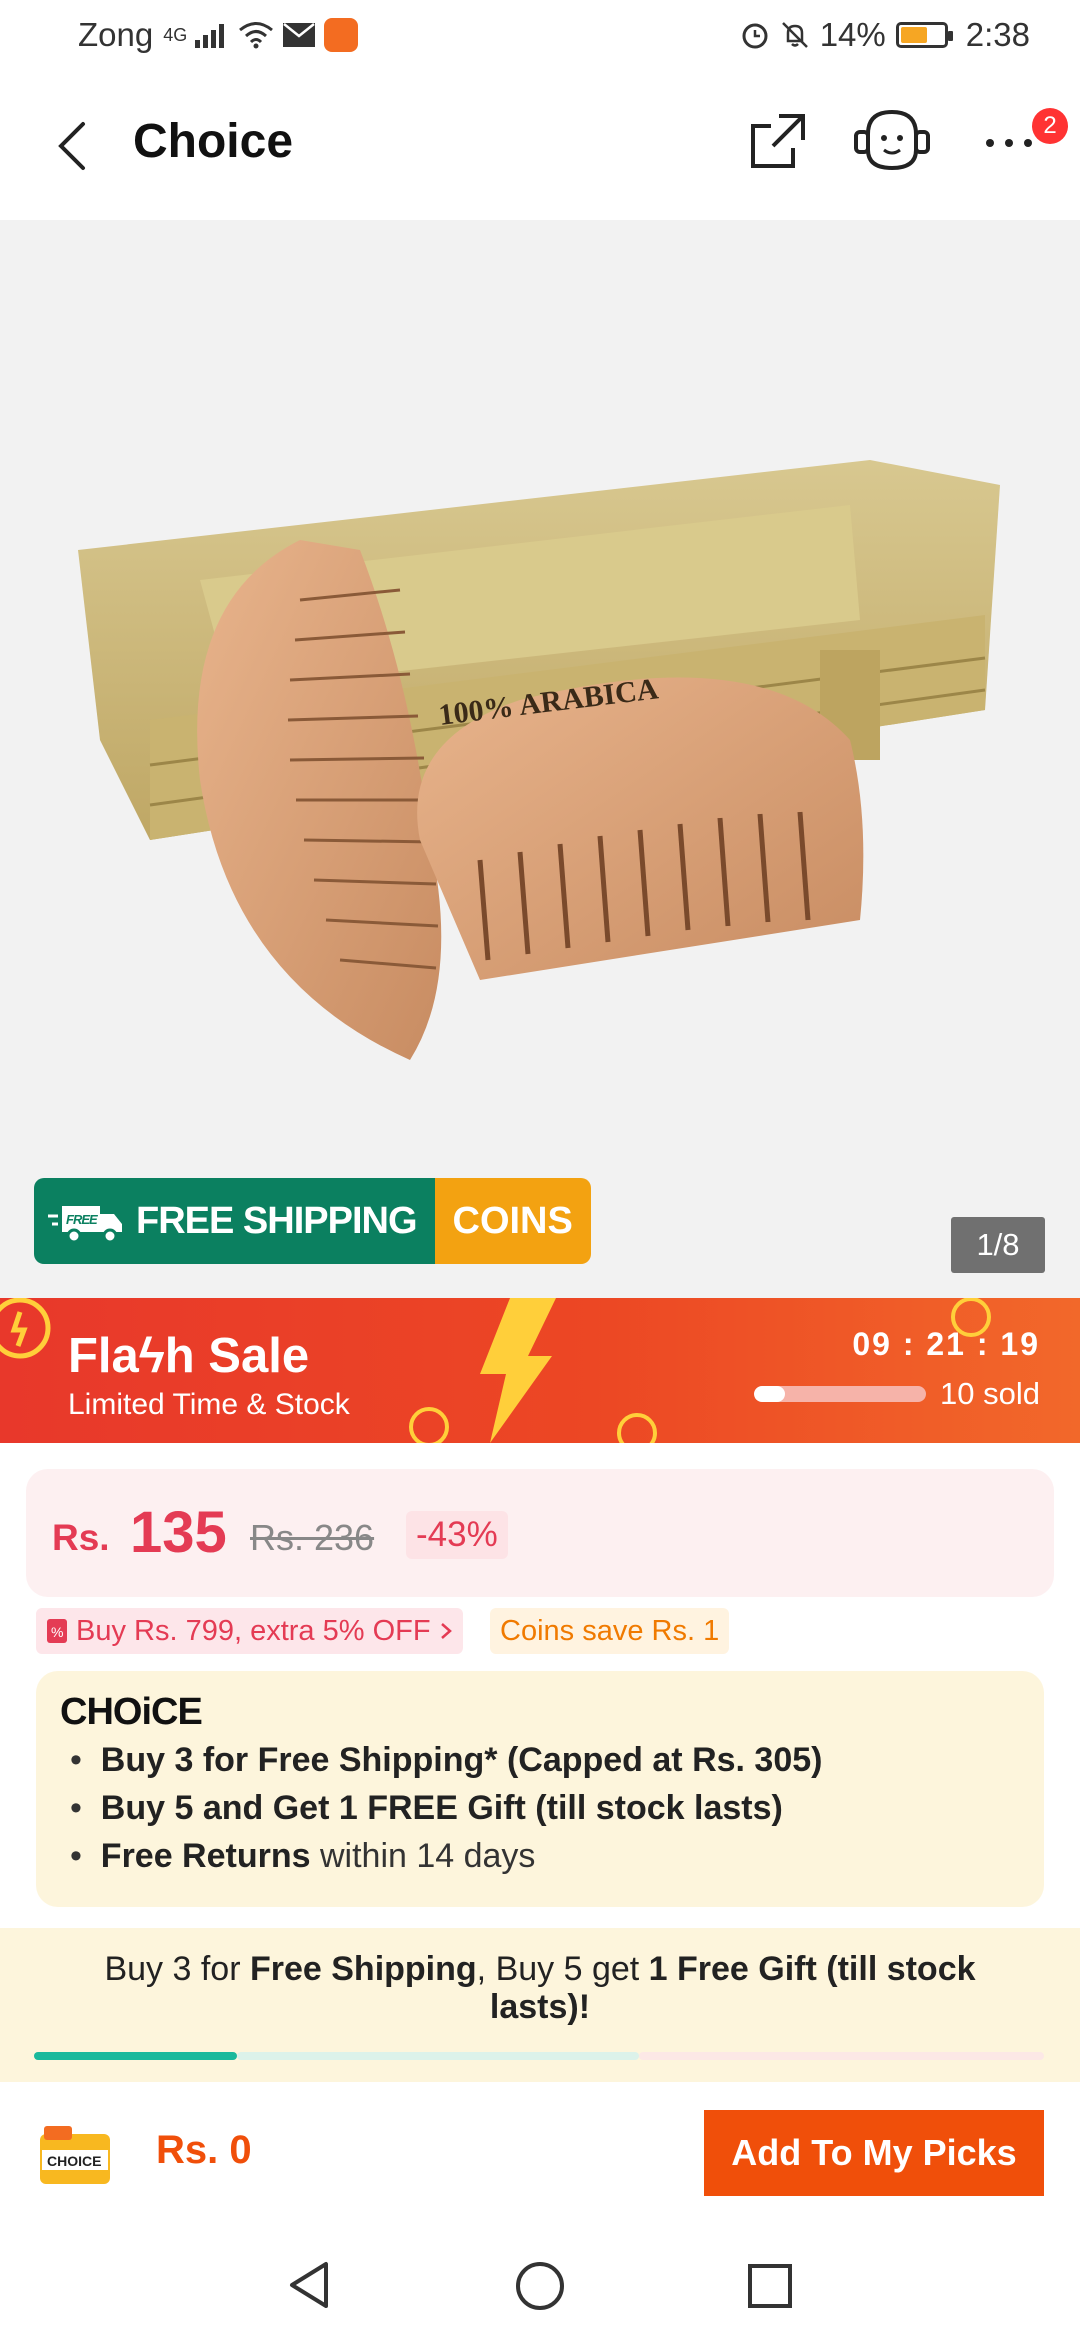 Image resolution: width=1080 pixels, height=2340 pixels. I want to click on share-icon, so click(778, 141).